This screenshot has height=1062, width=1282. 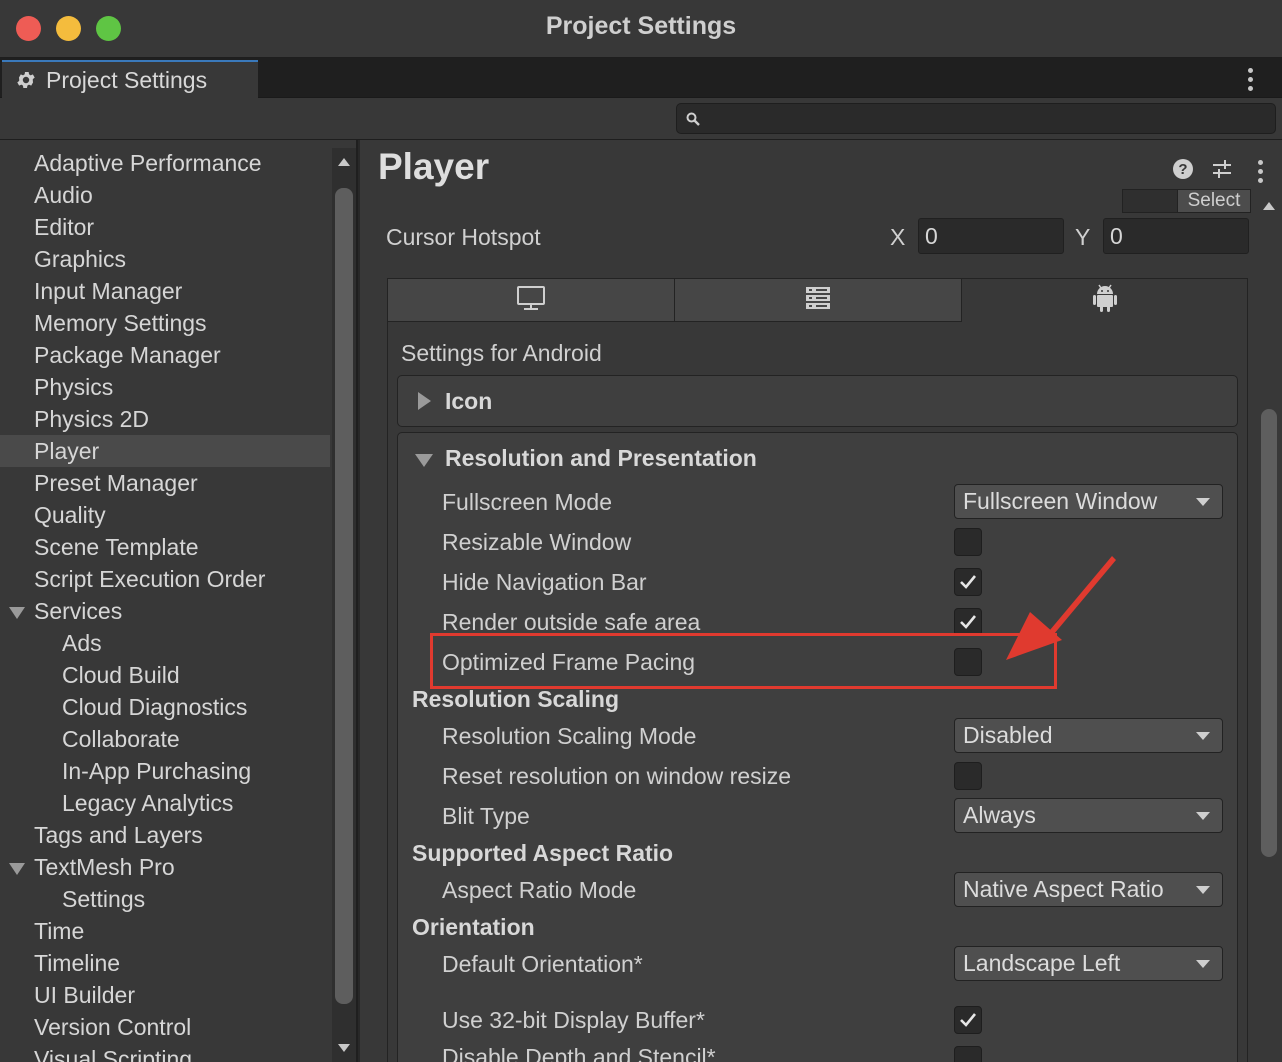 I want to click on cursor-hotspot-label: Cursor Hotspot, so click(x=463, y=237).